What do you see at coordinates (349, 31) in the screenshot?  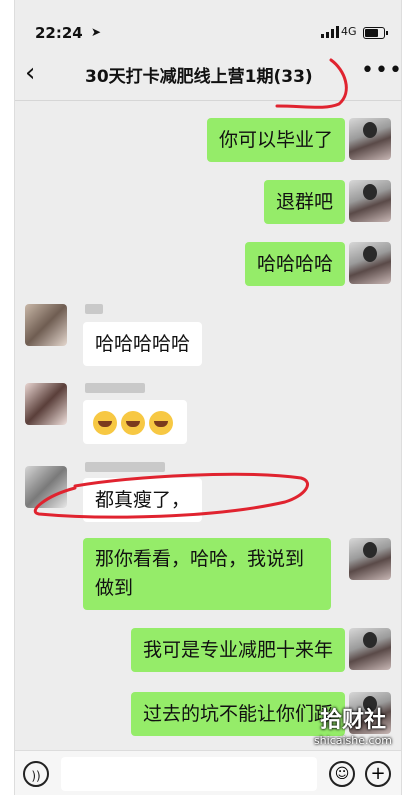 I see `network-type: 4G` at bounding box center [349, 31].